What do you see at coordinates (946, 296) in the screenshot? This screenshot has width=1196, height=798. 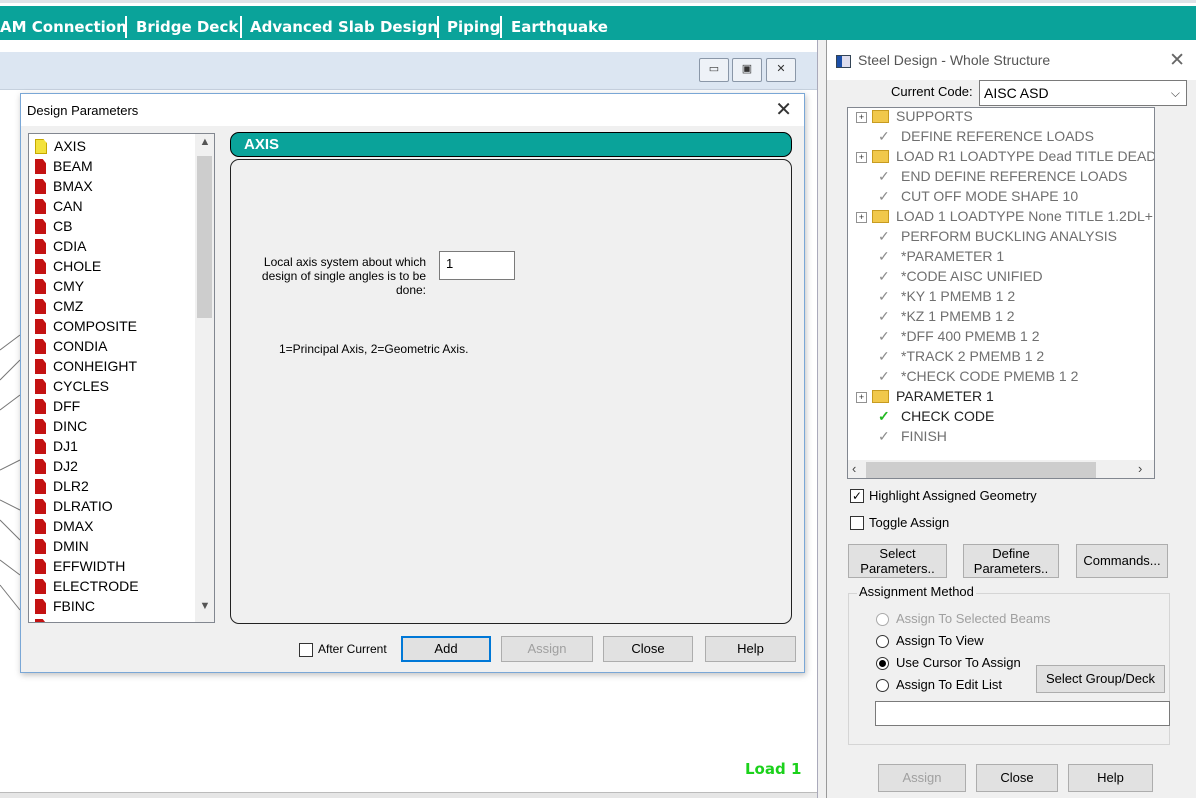 I see `tree-item: ✓ *KY 1 PMEMB 1 2` at bounding box center [946, 296].